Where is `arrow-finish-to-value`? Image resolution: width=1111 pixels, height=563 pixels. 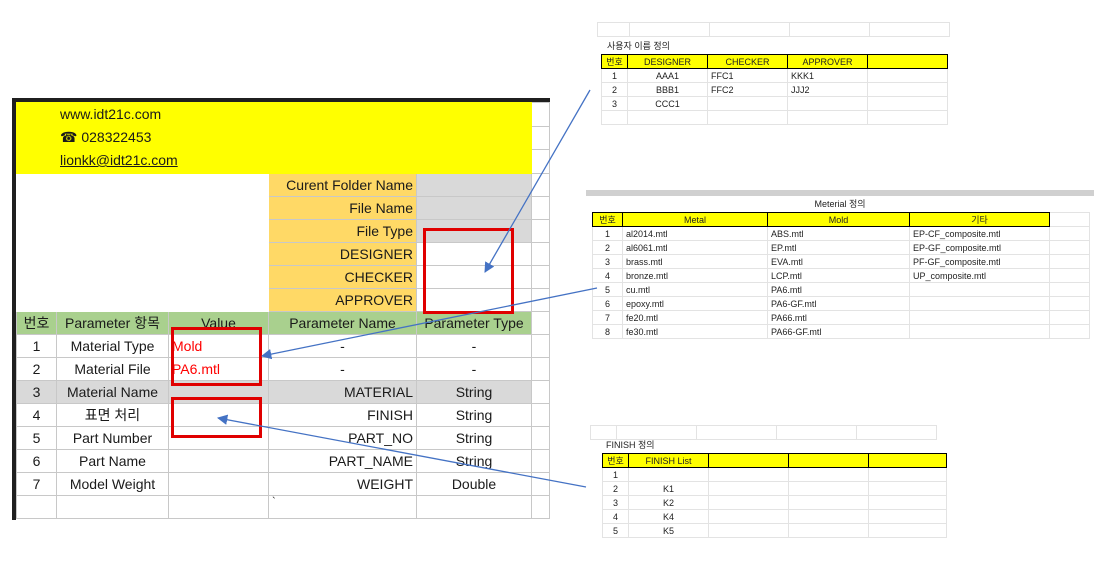 arrow-finish-to-value is located at coordinates (401, 451).